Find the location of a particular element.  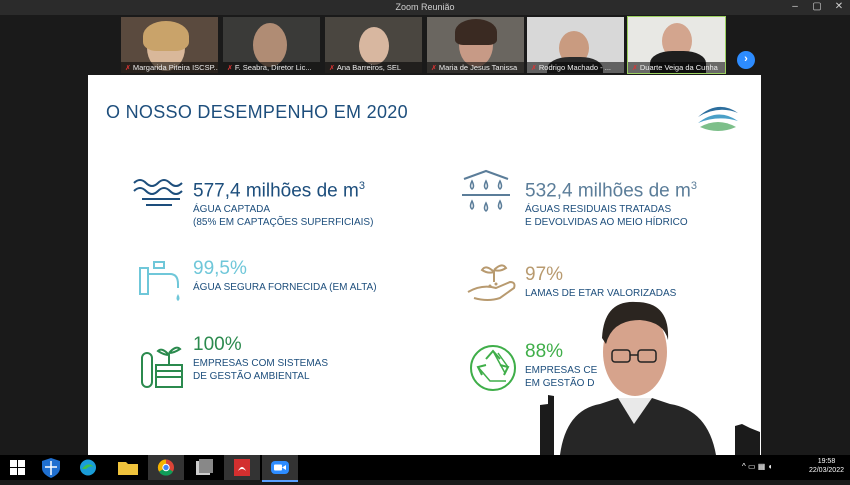

taskbar-chrome is located at coordinates (166, 467).